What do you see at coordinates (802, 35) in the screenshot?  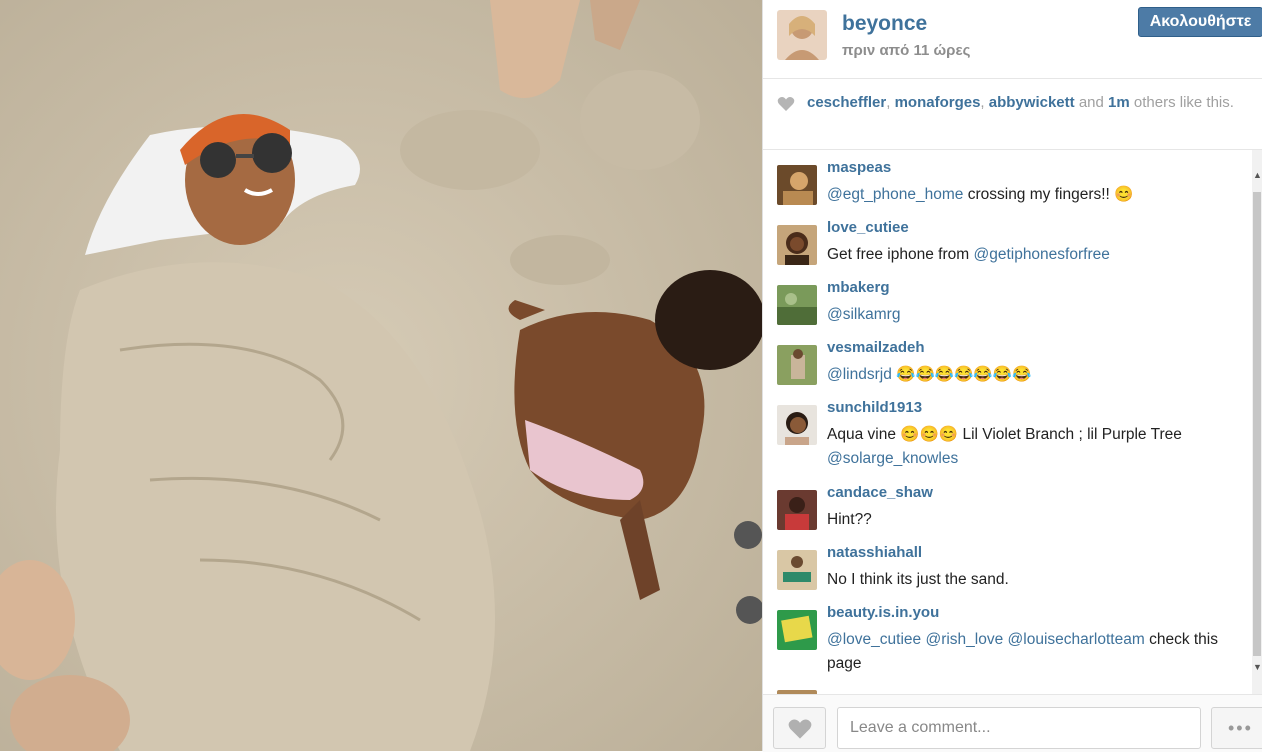 I see `avatar` at bounding box center [802, 35].